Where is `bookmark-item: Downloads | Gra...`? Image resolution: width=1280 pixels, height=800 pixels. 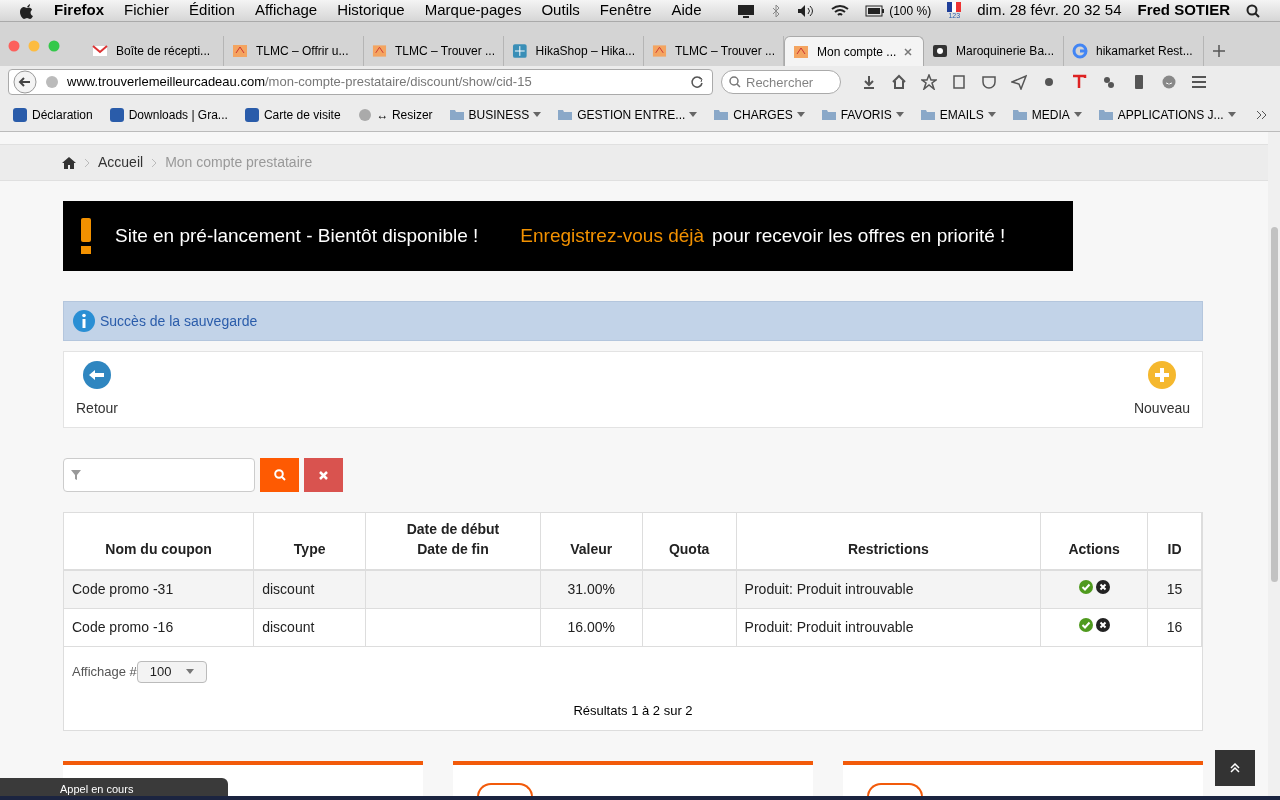 bookmark-item: Downloads | Gra... is located at coordinates (168, 114).